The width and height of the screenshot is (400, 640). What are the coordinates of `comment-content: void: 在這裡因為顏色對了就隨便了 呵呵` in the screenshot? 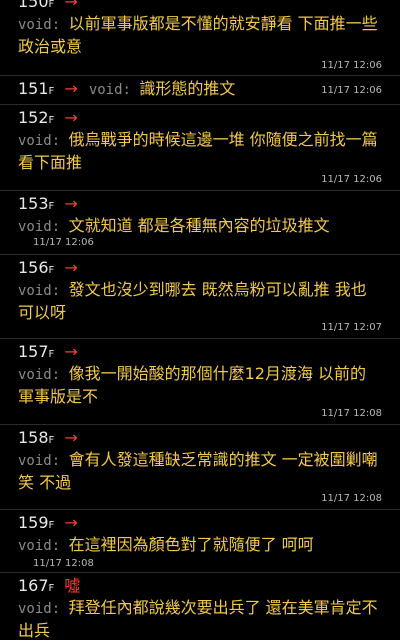 It's located at (166, 544).